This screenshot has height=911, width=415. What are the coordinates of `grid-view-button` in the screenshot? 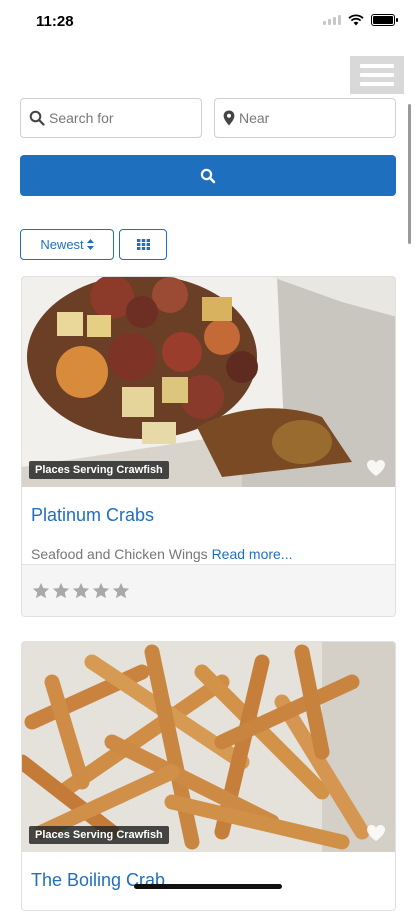 It's located at (143, 244).